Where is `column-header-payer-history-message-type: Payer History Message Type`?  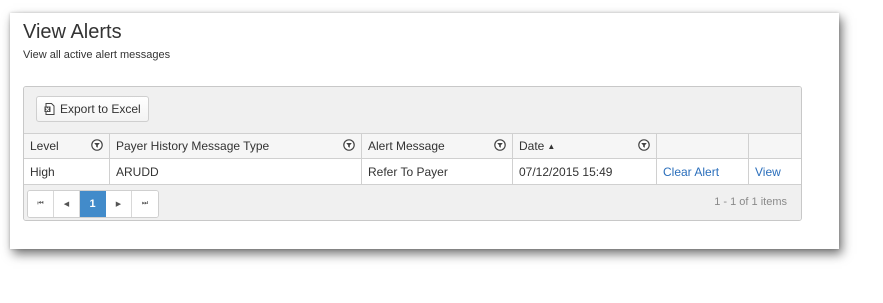 column-header-payer-history-message-type: Payer History Message Type is located at coordinates (236, 146).